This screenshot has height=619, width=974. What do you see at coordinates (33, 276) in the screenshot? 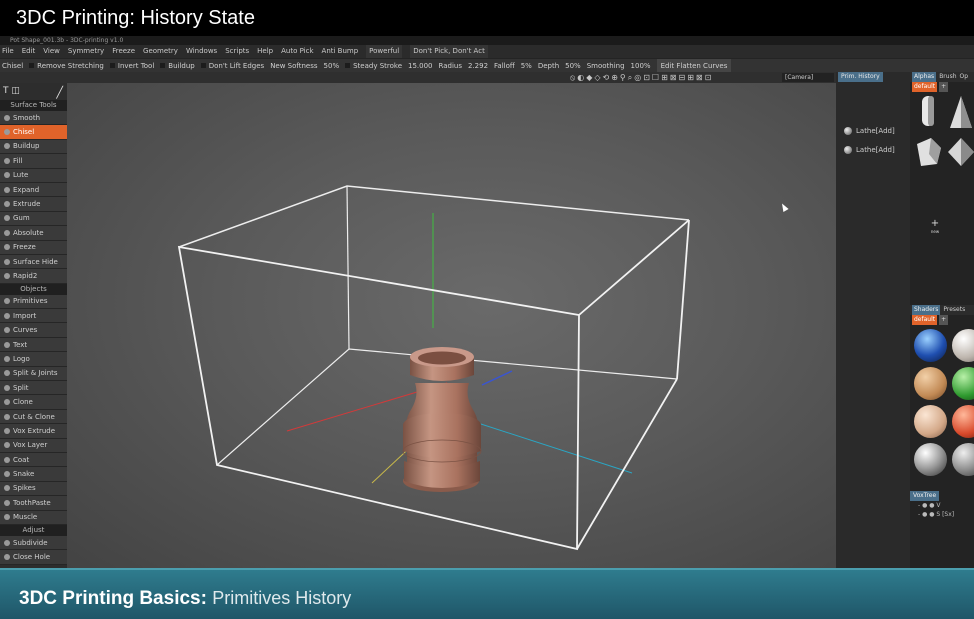
I see `tool-rapid2: Rapid2` at bounding box center [33, 276].